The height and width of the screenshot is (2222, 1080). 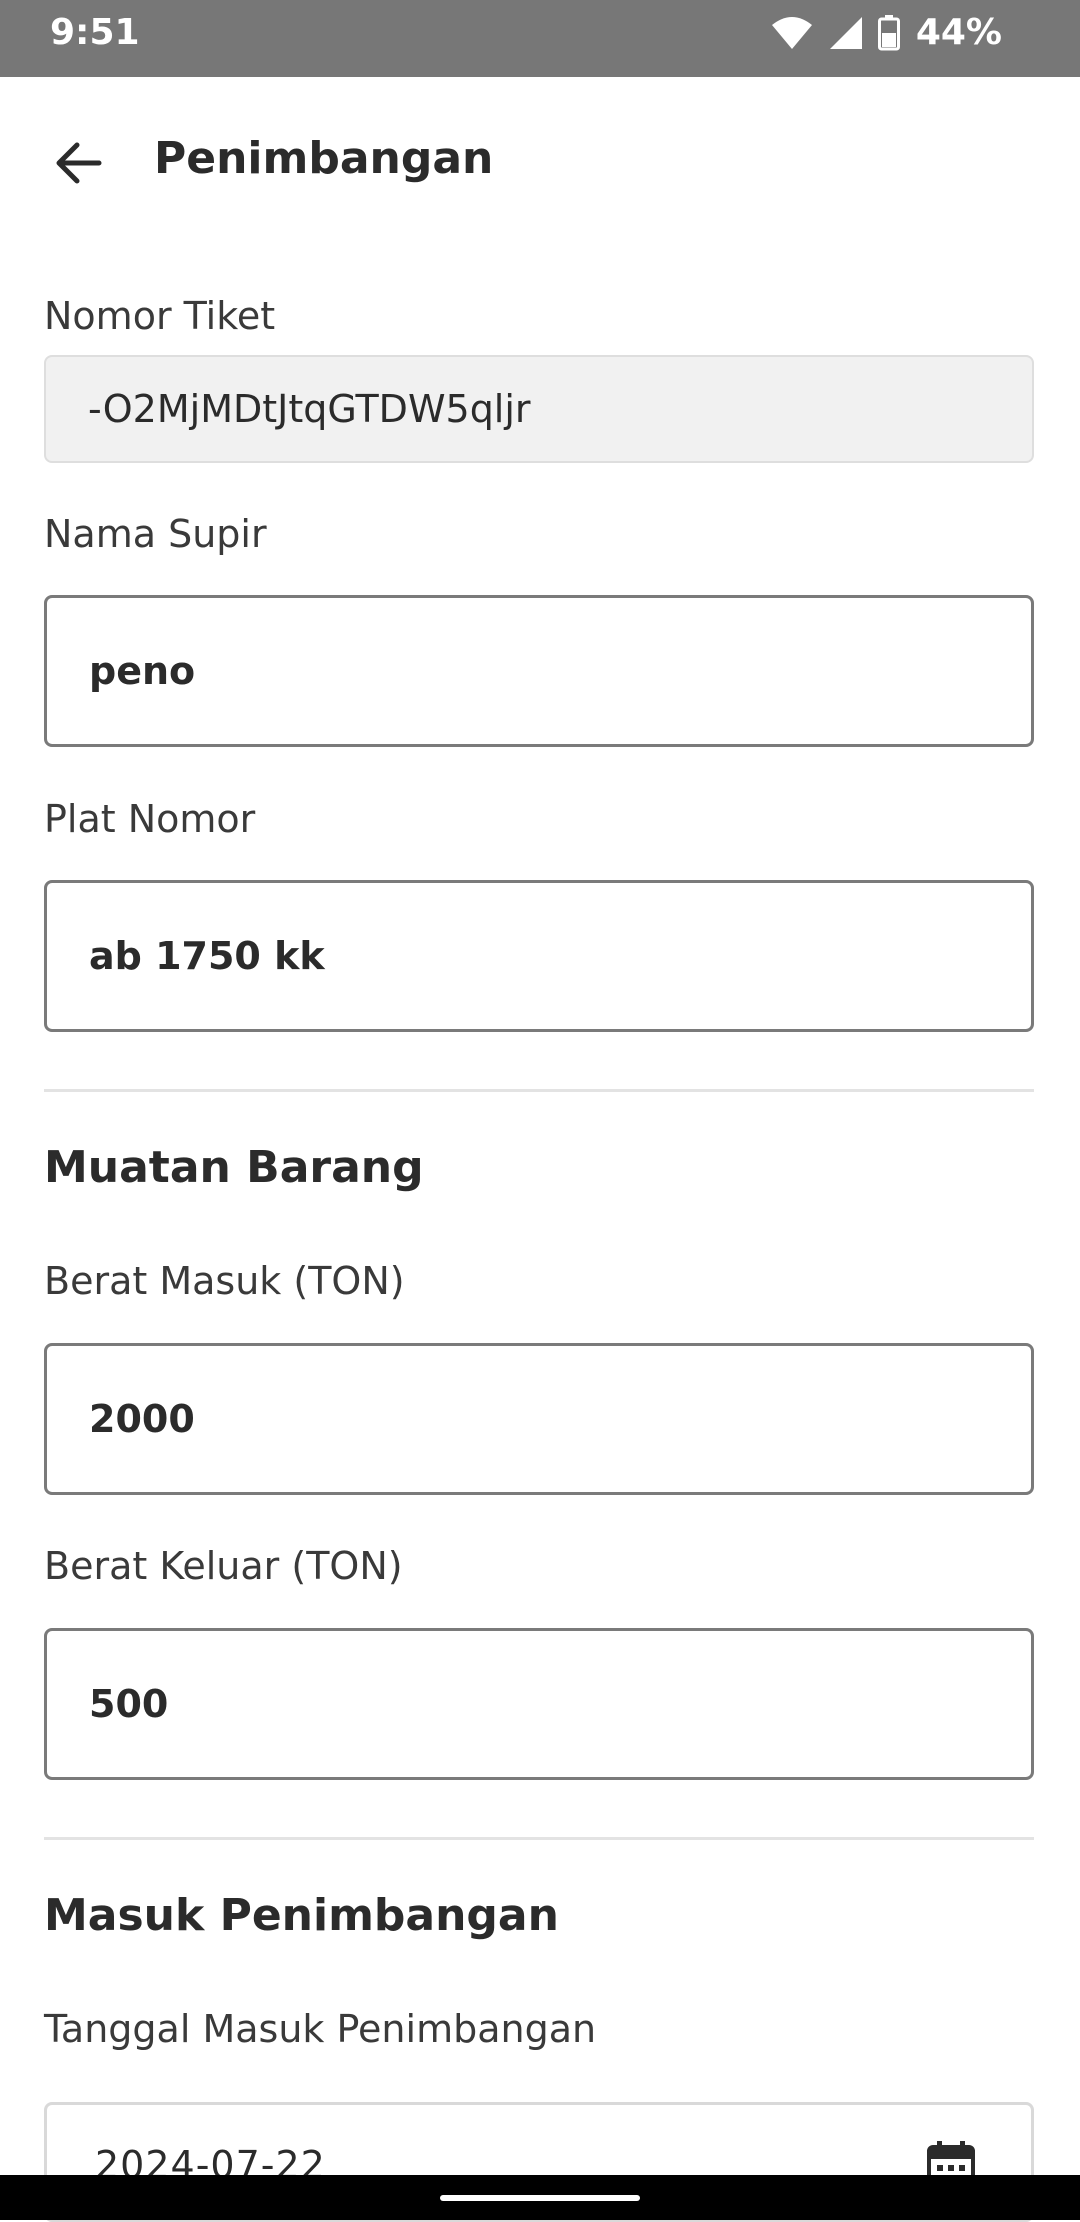 I want to click on wifi-icon, so click(x=792, y=33).